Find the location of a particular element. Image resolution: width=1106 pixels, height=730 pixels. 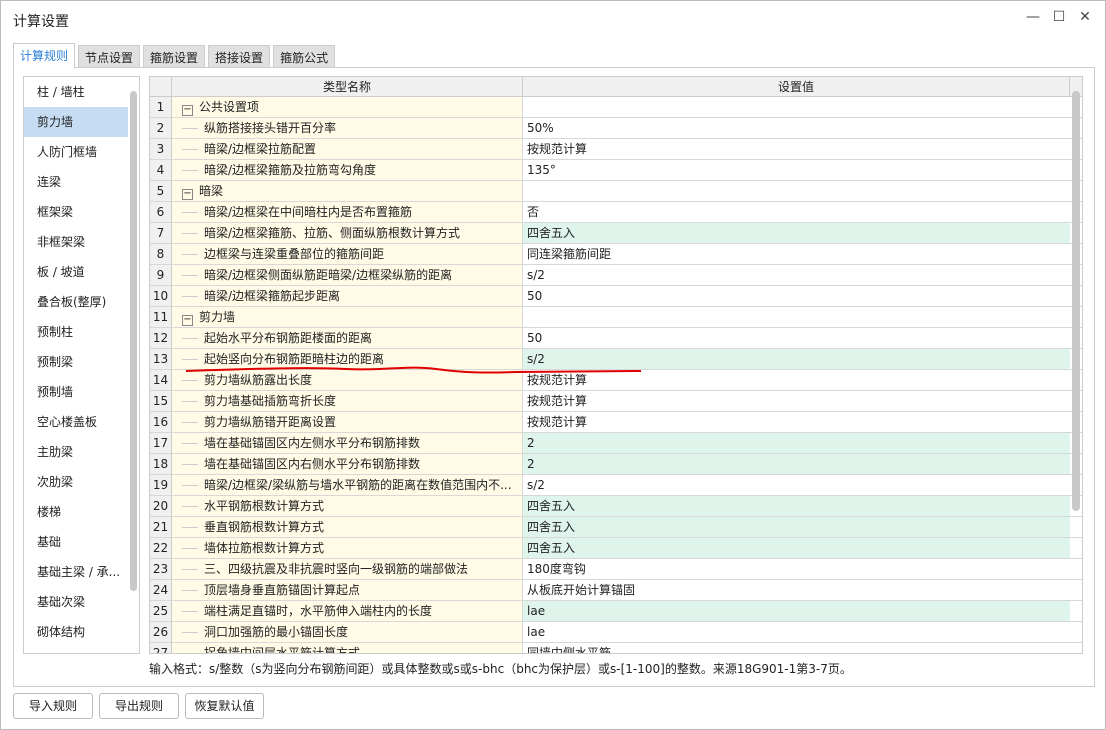

table-row: 15 剪力墙基础插筋弯折长度 按规范计算 is located at coordinates (616, 401).